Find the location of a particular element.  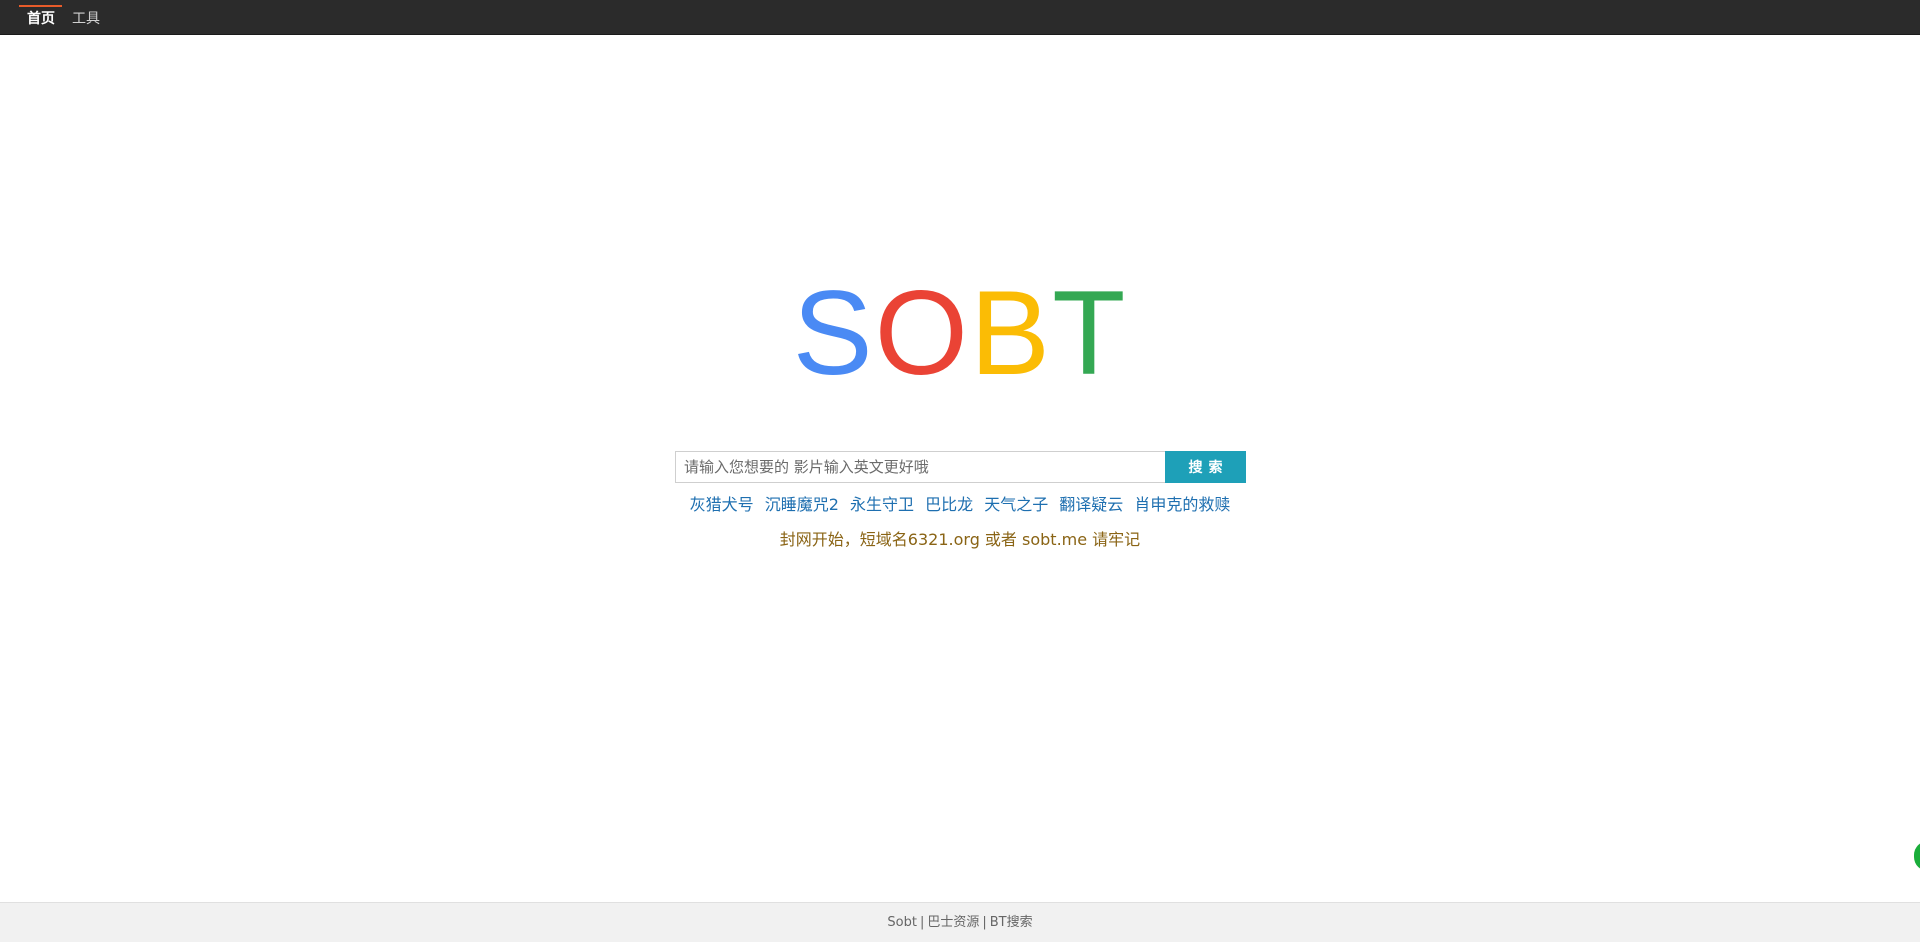

floating-chat-icon is located at coordinates (1917, 856).